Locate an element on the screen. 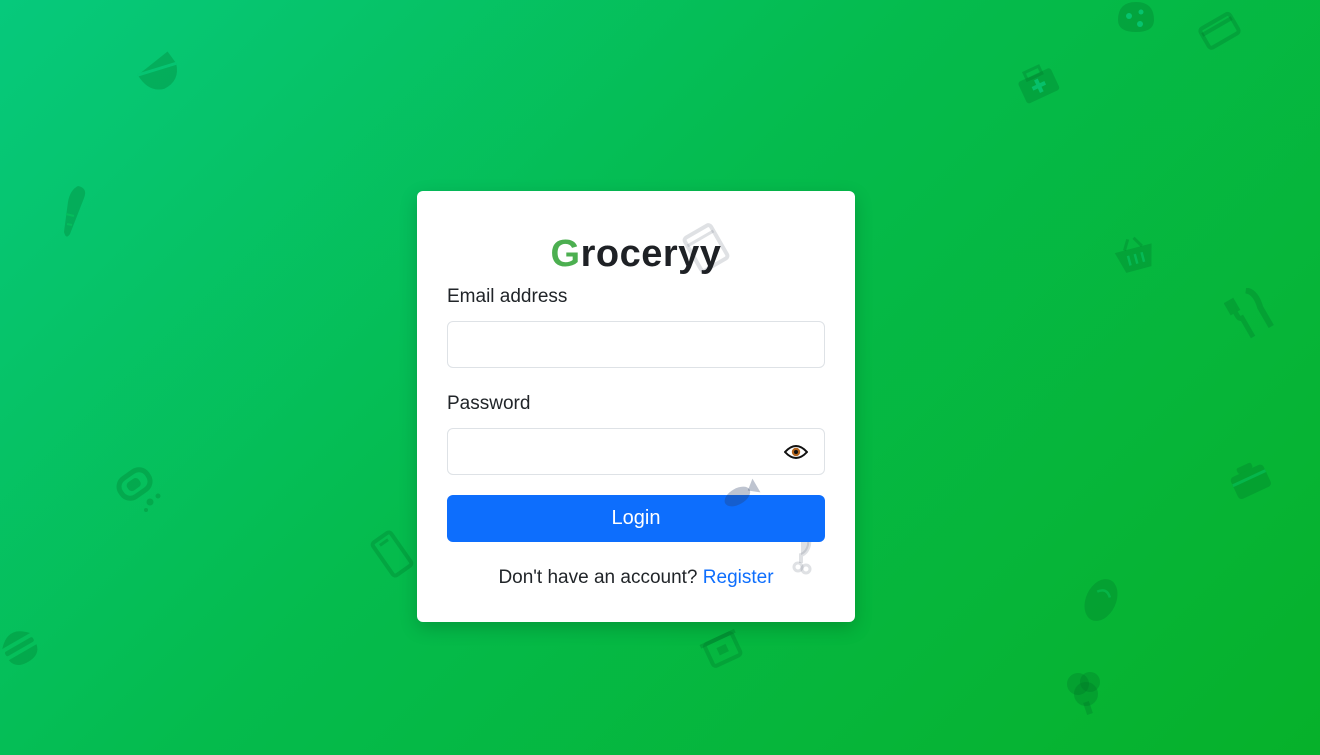 The height and width of the screenshot is (755, 1320). eye-icon is located at coordinates (796, 452).